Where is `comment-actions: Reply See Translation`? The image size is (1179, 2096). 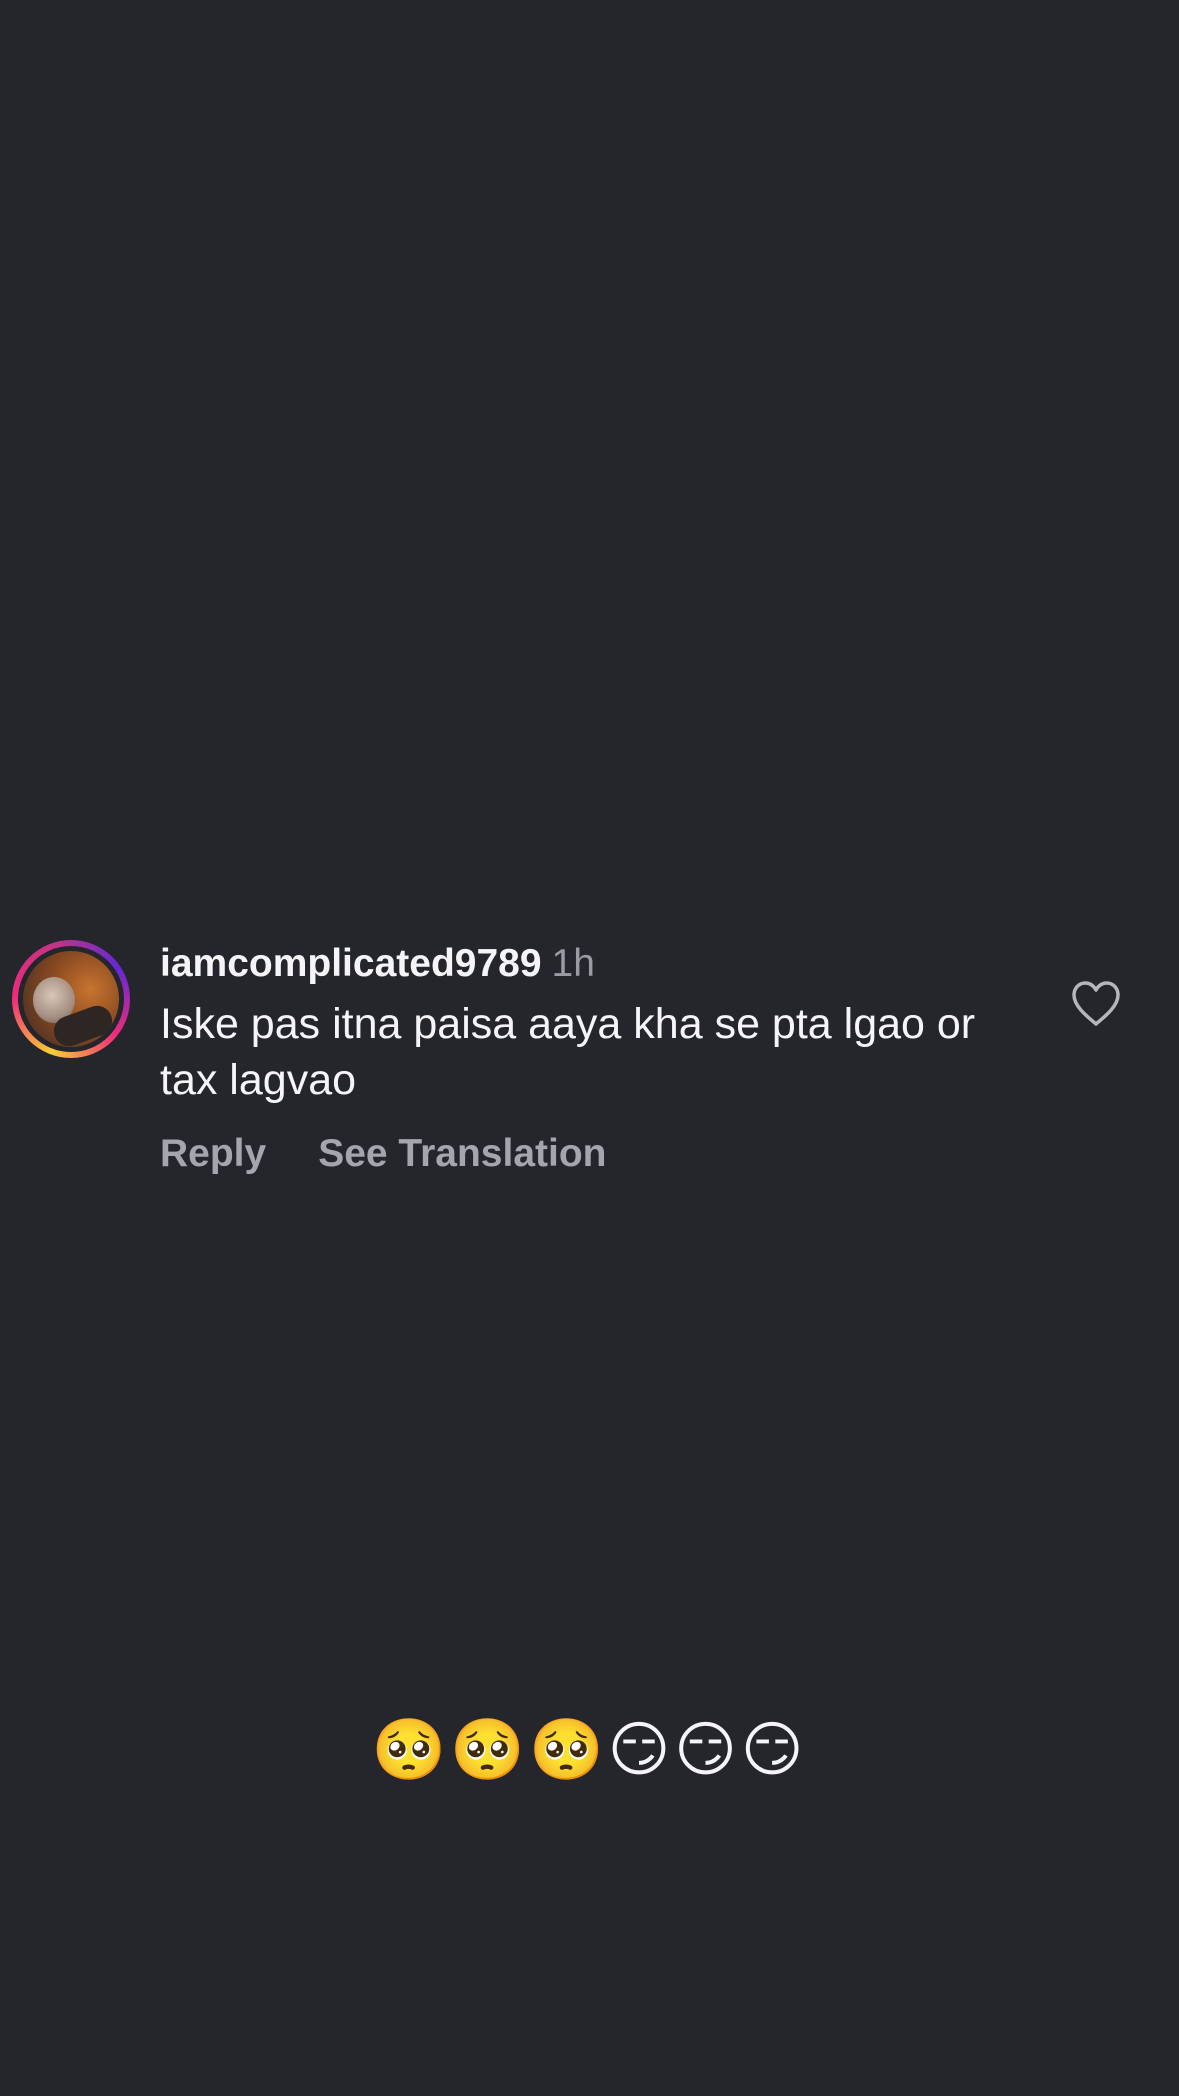
comment-actions: Reply See Translation is located at coordinates (383, 1154).